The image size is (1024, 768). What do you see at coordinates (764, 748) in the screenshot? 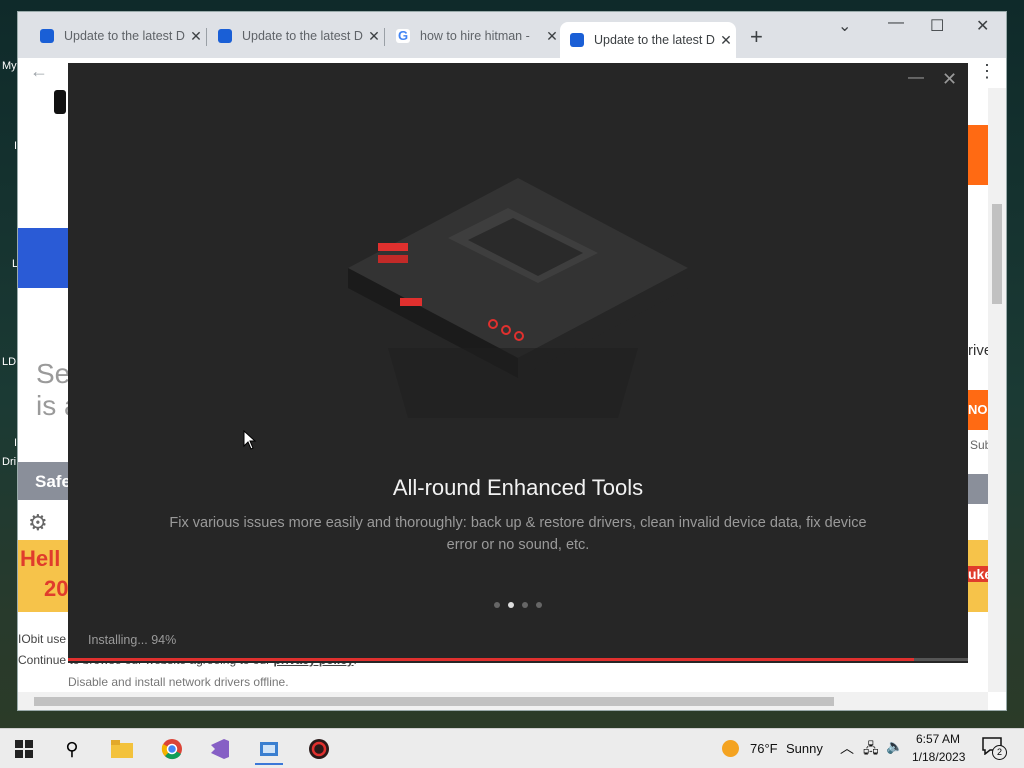
I see `weather-temperature: 76°F` at bounding box center [764, 748].